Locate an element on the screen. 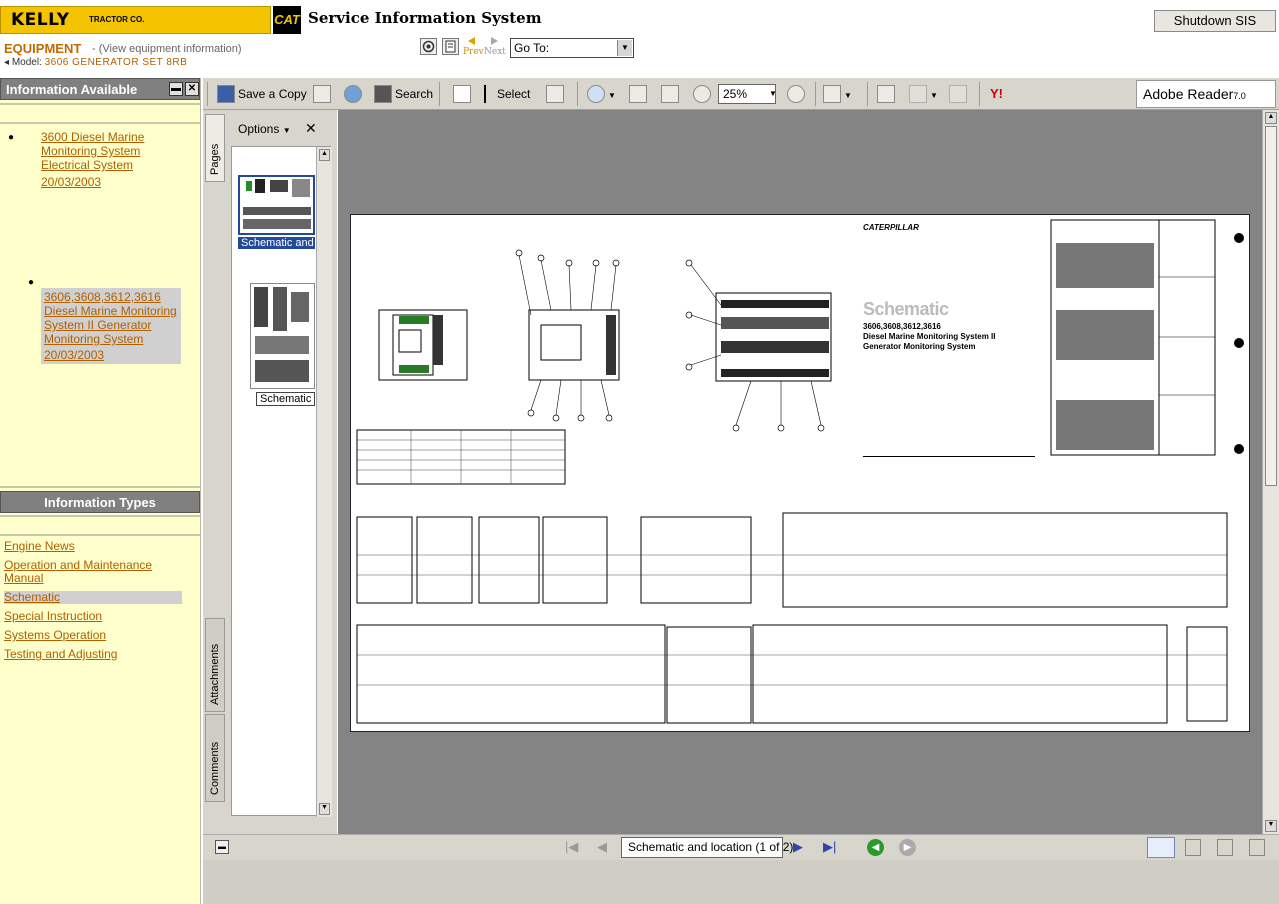  tab-attachments: Attachments is located at coordinates (215, 665).